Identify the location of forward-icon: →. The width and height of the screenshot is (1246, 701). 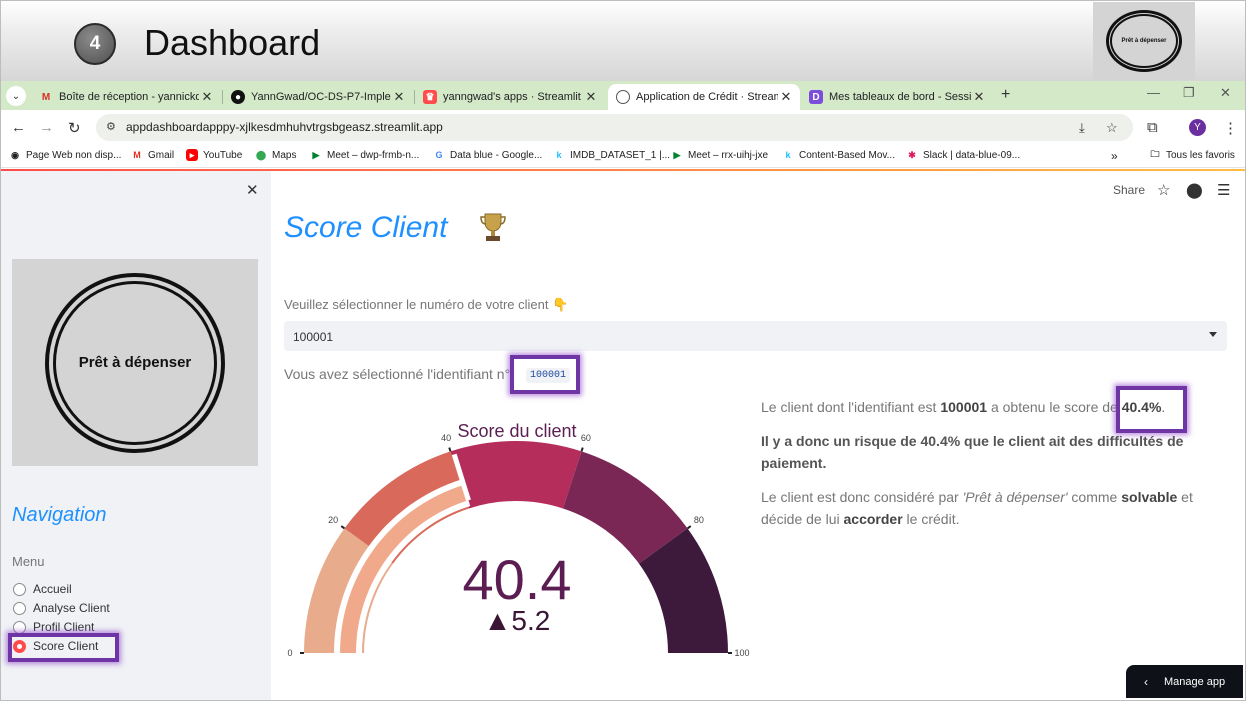
(46, 127).